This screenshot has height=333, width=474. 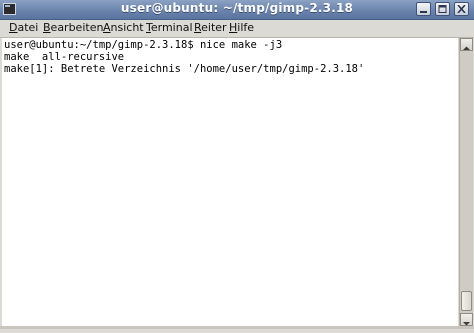 What do you see at coordinates (169, 27) in the screenshot?
I see `menu-terminal: Terminal` at bounding box center [169, 27].